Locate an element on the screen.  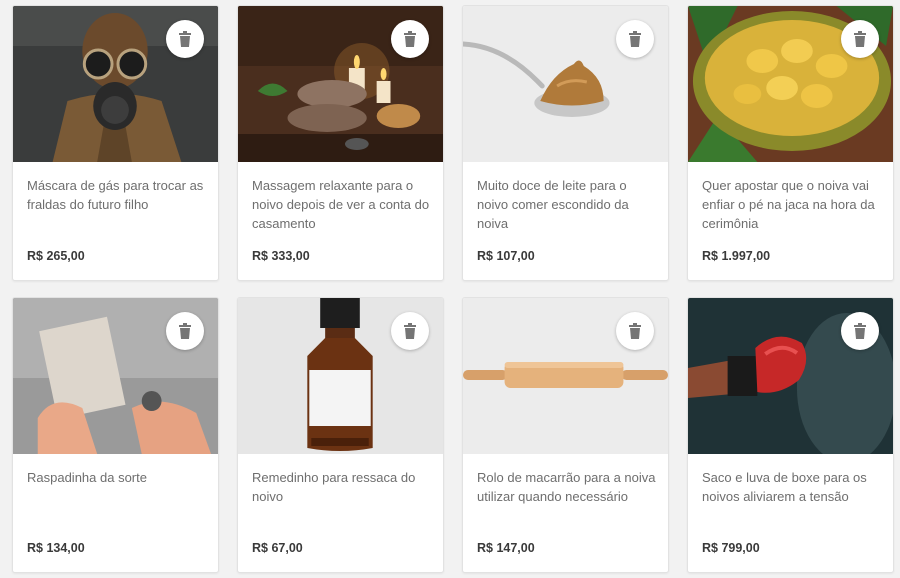
product-price: R$ 265,00 is located at coordinates (56, 256).